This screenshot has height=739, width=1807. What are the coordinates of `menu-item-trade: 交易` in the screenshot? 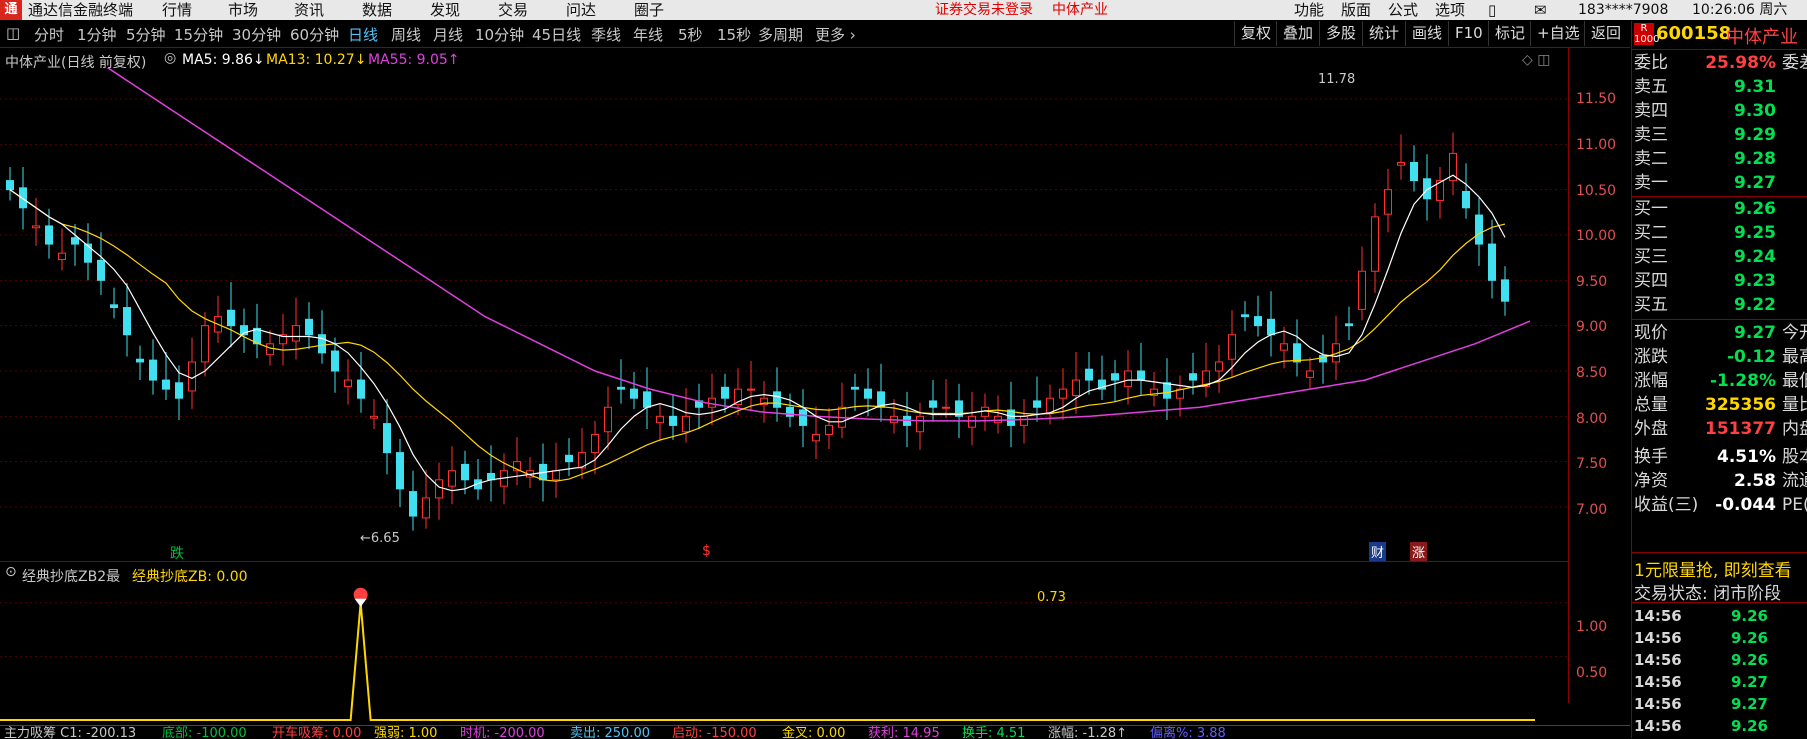 It's located at (513, 10).